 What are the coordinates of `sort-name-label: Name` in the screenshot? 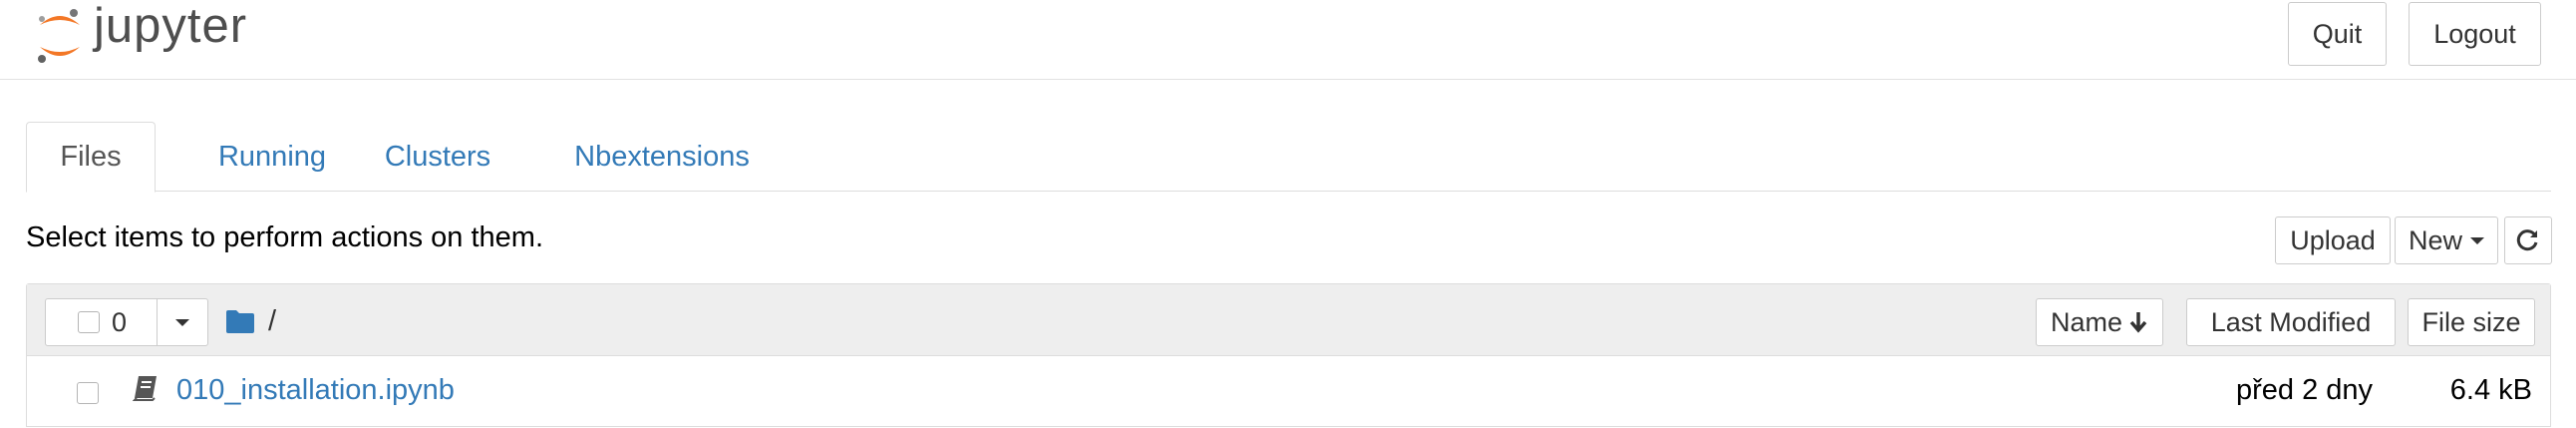 It's located at (2086, 321).